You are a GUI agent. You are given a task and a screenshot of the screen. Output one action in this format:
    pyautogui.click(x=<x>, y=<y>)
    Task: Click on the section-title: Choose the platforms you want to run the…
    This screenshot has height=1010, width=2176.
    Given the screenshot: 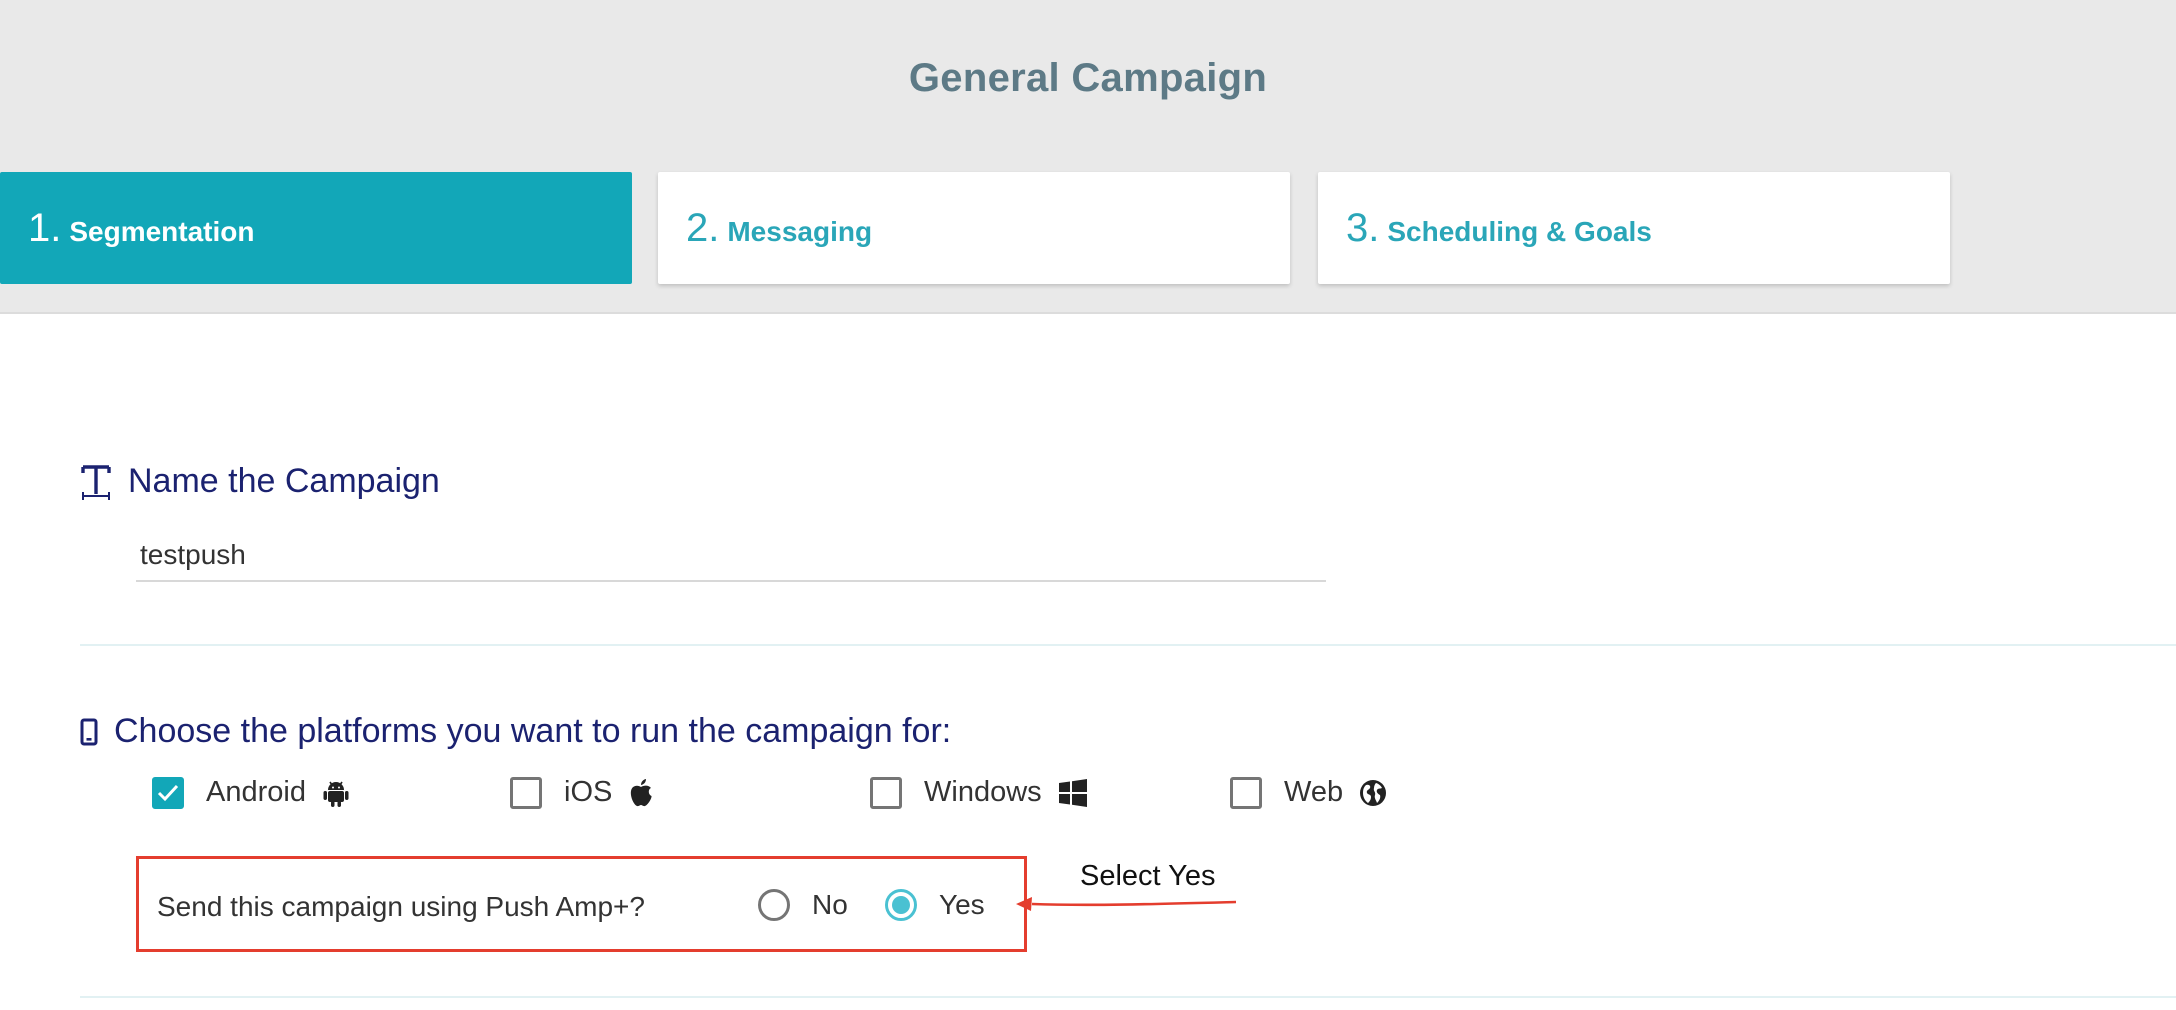 What is the action you would take?
    pyautogui.click(x=533, y=731)
    